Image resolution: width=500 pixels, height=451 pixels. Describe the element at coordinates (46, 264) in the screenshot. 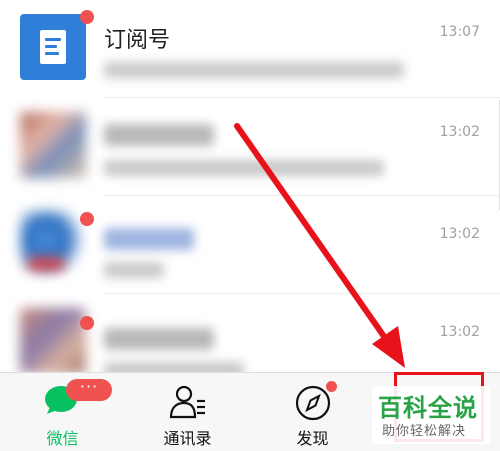

I see `avatar-badge-blurred` at that location.